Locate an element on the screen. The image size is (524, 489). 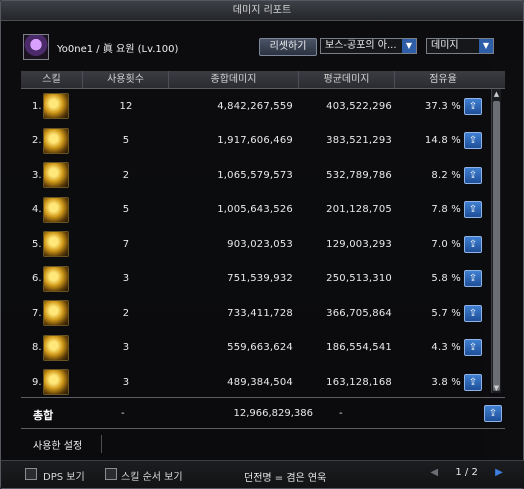
row-avg: 163,128,168 is located at coordinates (359, 382).